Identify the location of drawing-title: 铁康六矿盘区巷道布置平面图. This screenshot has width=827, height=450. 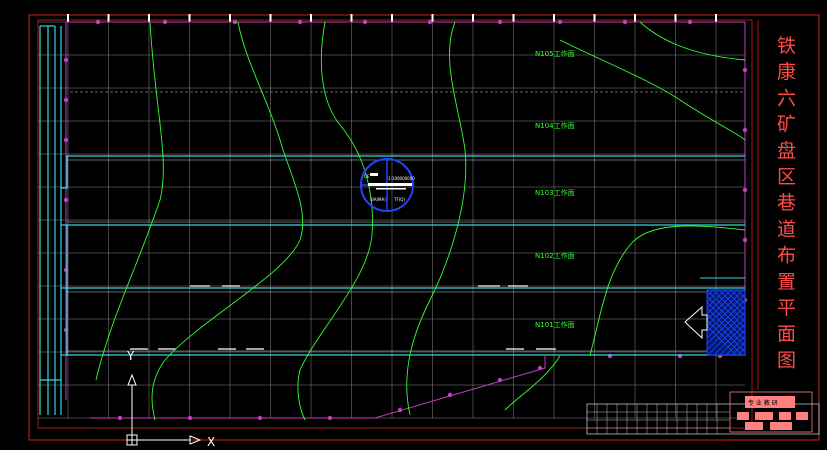
(786, 203).